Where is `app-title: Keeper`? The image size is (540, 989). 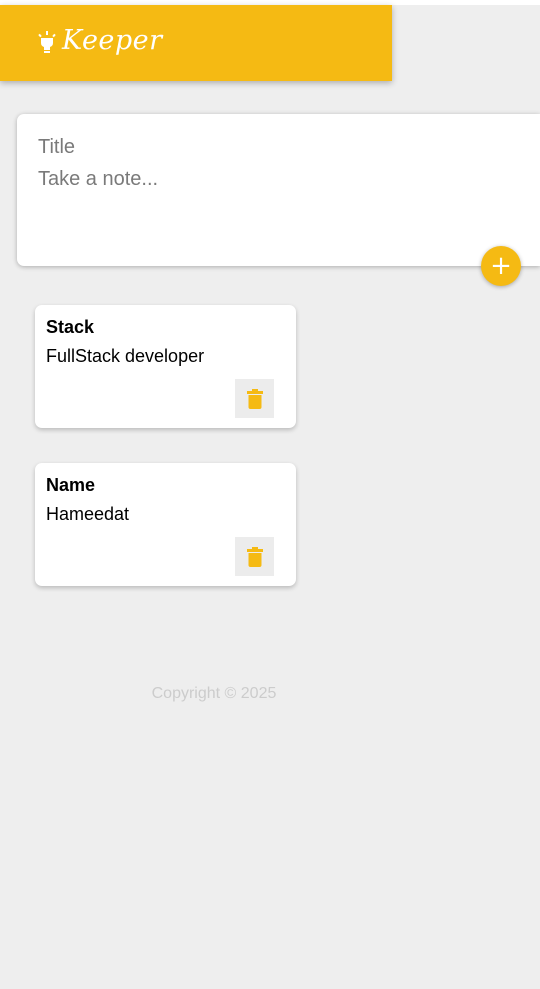
app-title: Keeper is located at coordinates (112, 40).